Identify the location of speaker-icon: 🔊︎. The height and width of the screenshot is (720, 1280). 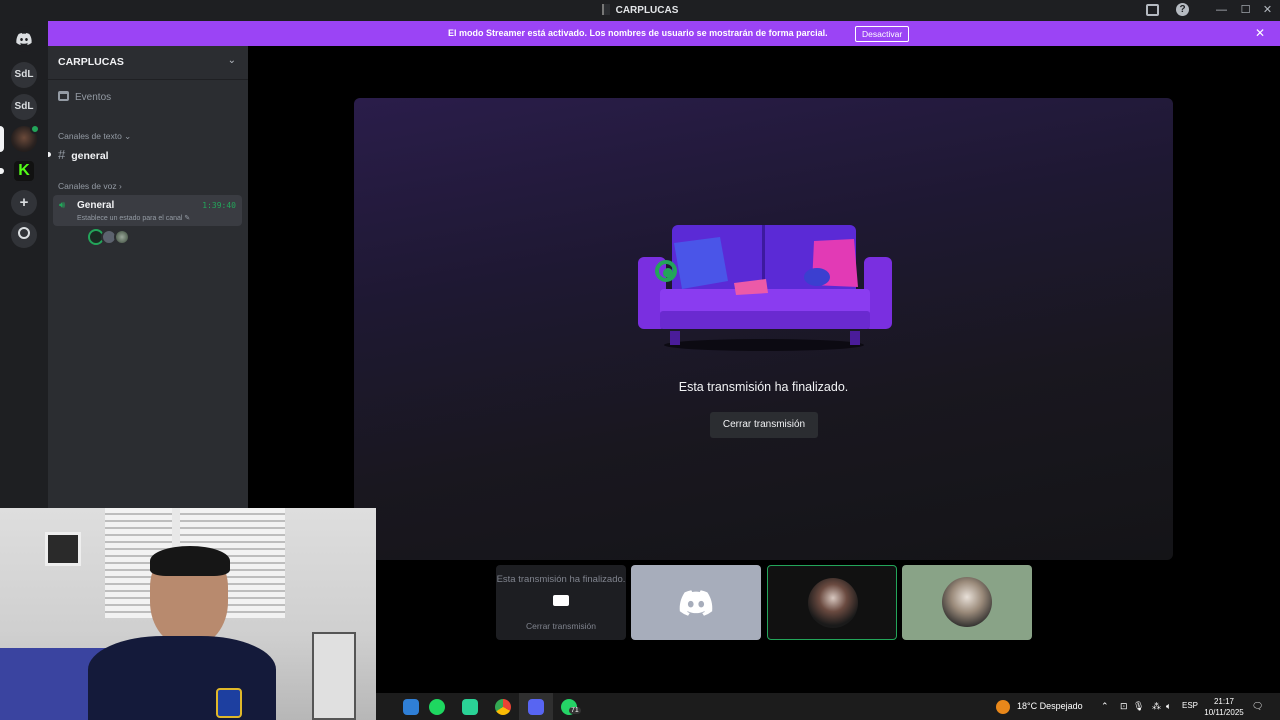
(62, 205).